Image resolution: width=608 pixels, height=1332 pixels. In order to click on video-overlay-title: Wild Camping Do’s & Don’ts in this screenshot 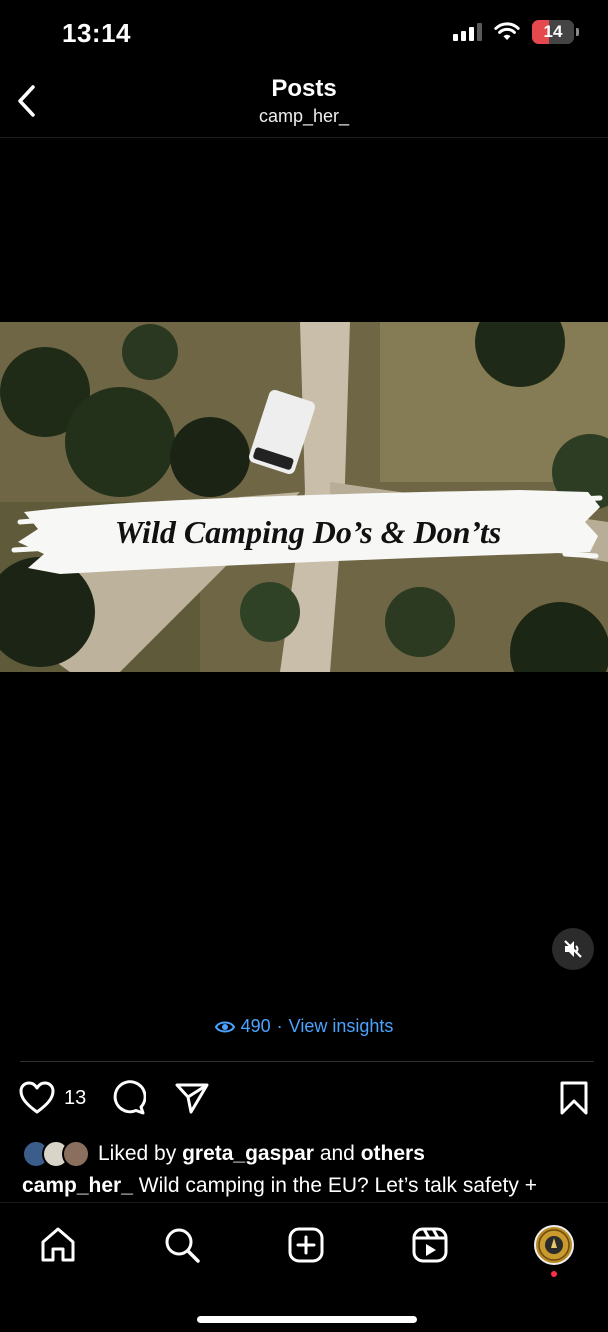, I will do `click(308, 532)`.